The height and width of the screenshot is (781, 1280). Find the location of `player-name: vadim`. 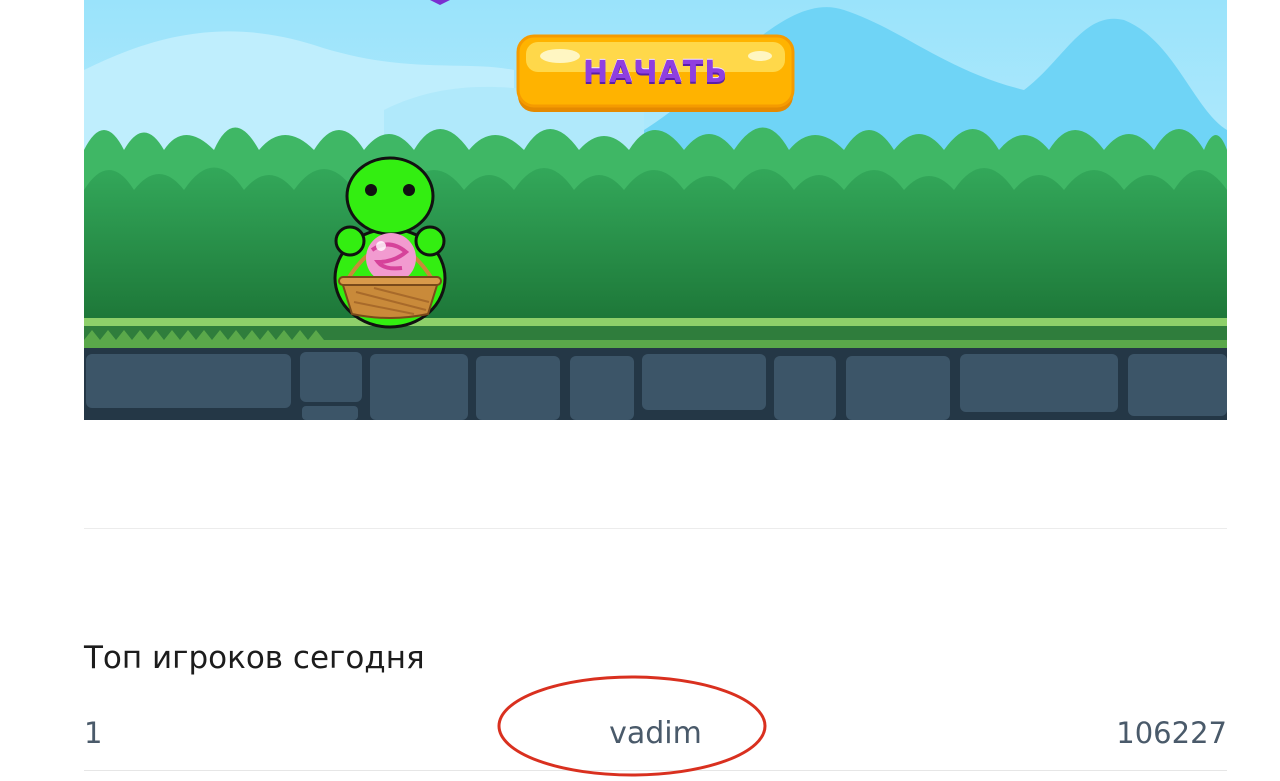

player-name: vadim is located at coordinates (655, 733).